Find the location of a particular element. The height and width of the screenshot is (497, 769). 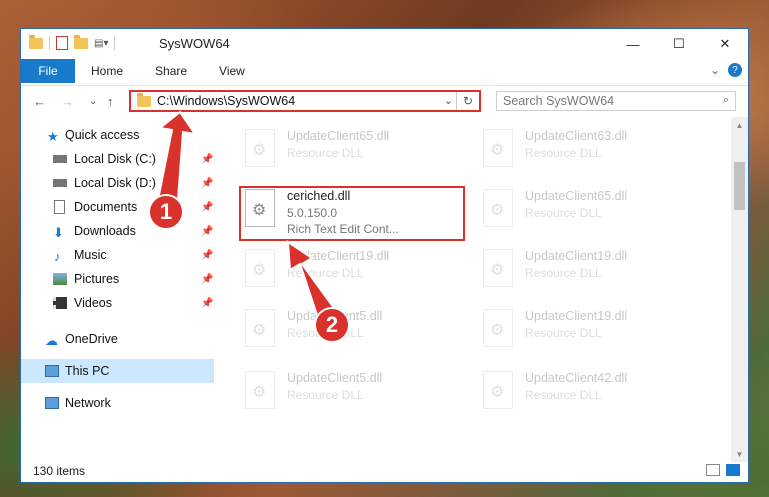

tab-share: Share is located at coordinates (171, 71).